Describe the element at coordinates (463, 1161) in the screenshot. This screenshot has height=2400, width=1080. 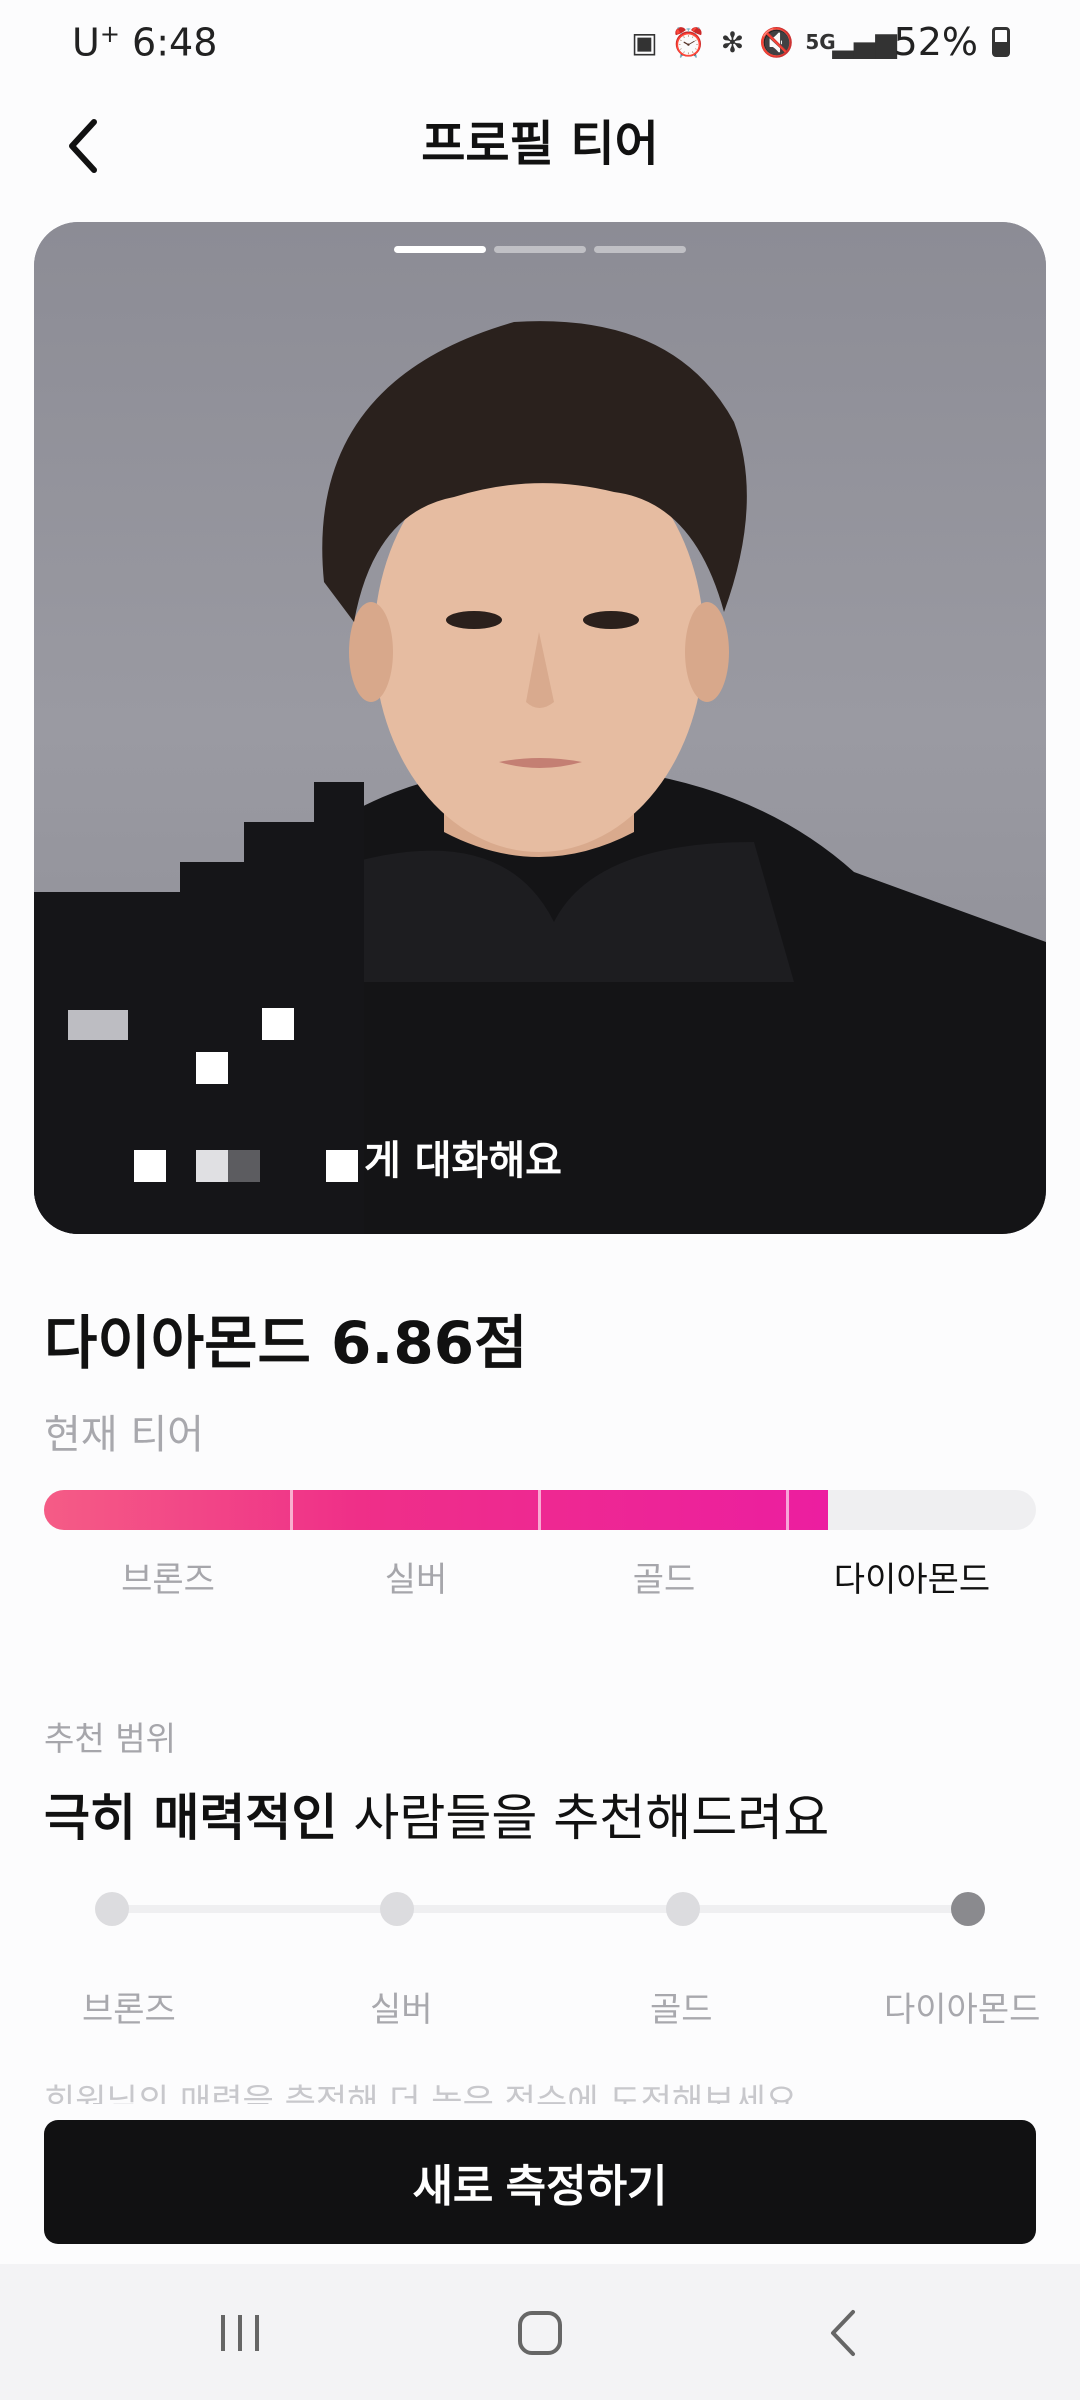
I see `photo-caption: 게 대화해요` at that location.